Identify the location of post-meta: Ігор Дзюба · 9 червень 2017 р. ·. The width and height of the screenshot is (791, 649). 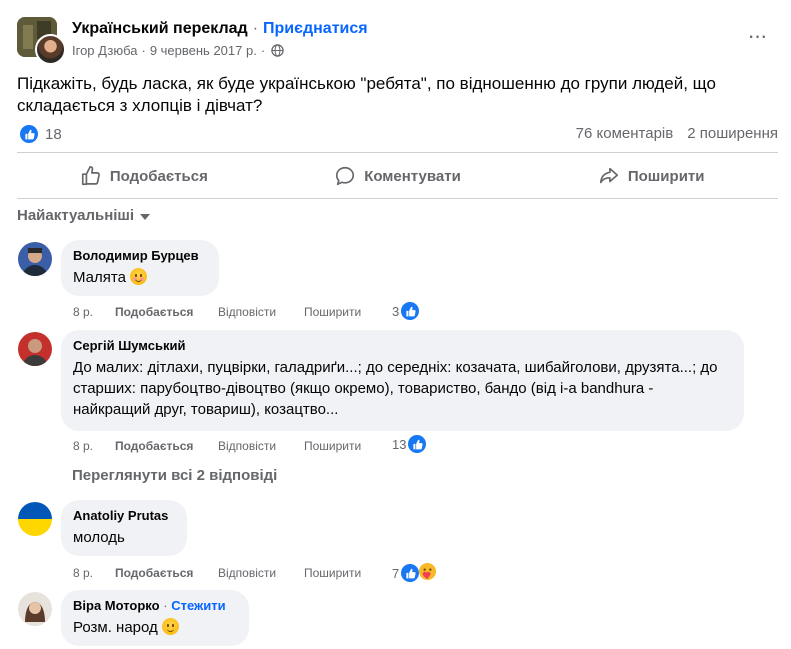
(178, 50).